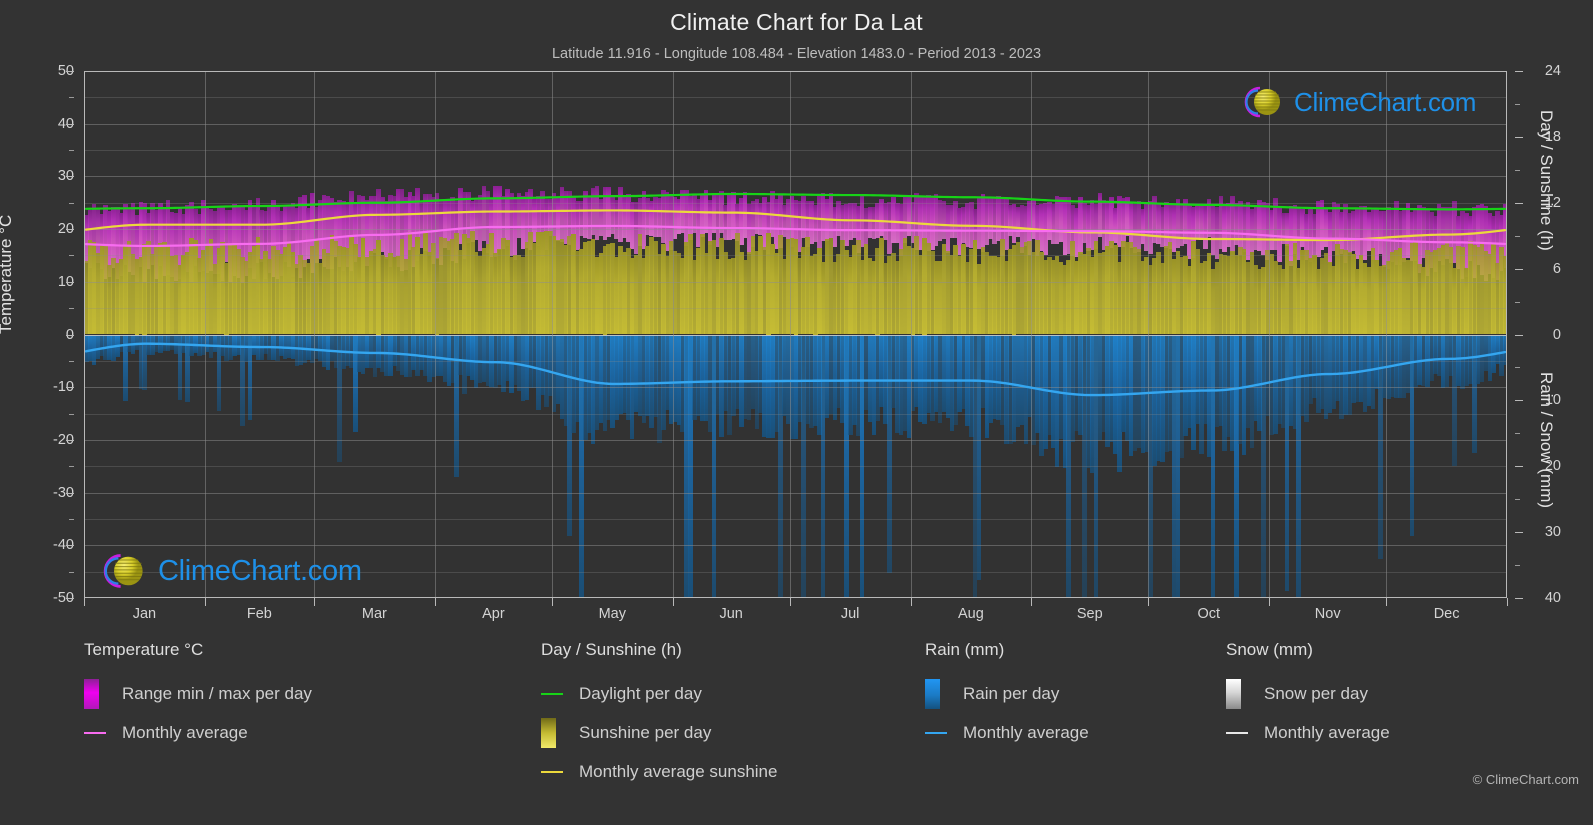 The width and height of the screenshot is (1593, 825). What do you see at coordinates (640, 693) in the screenshot?
I see `legend-item-label: Daylight per day` at bounding box center [640, 693].